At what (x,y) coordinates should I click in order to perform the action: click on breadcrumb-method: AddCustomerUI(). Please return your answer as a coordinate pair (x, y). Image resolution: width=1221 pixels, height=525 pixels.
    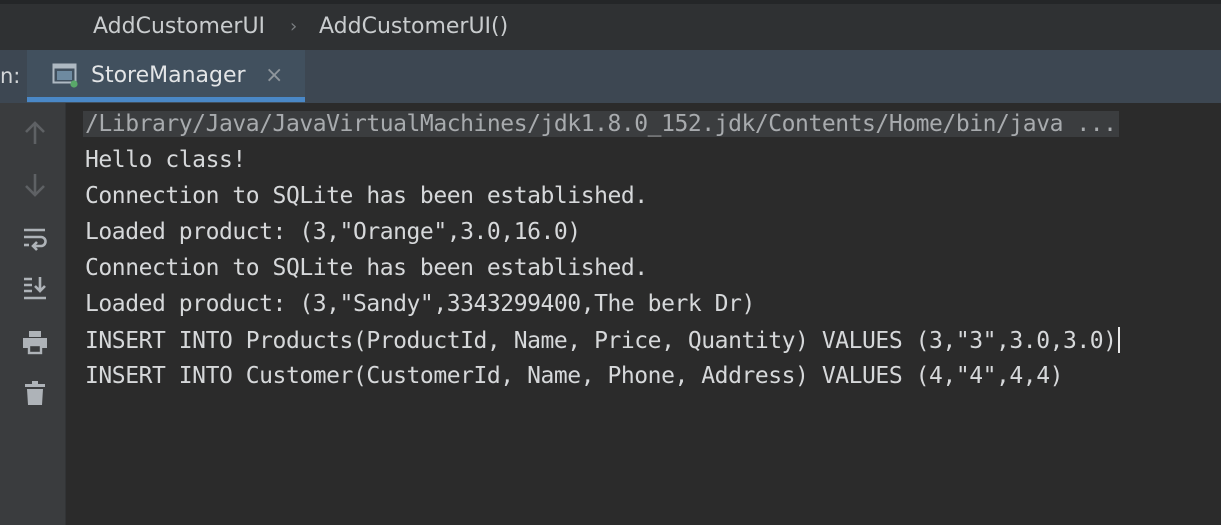
    Looking at the image, I should click on (413, 26).